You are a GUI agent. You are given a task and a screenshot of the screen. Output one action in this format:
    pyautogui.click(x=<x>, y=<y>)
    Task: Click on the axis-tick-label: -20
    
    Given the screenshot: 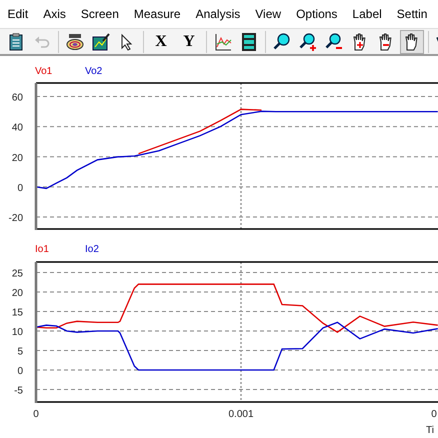 What is the action you would take?
    pyautogui.click(x=15, y=218)
    